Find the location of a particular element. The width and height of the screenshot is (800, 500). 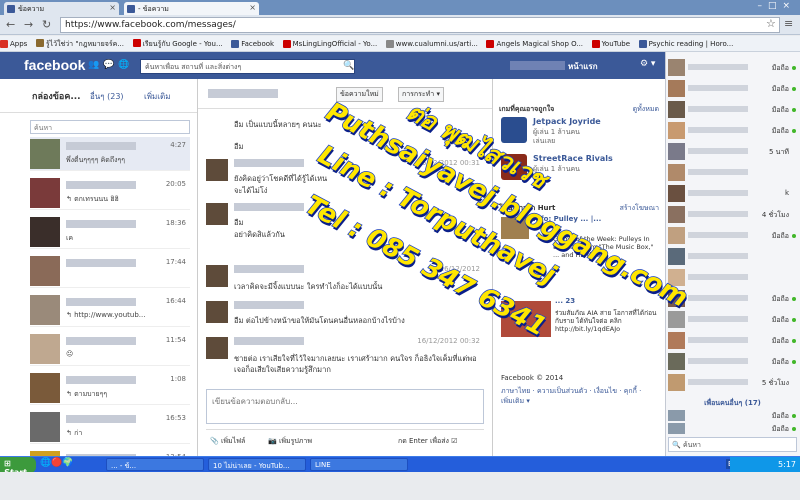

bookmark-apps: Apps is located at coordinates (13, 44).